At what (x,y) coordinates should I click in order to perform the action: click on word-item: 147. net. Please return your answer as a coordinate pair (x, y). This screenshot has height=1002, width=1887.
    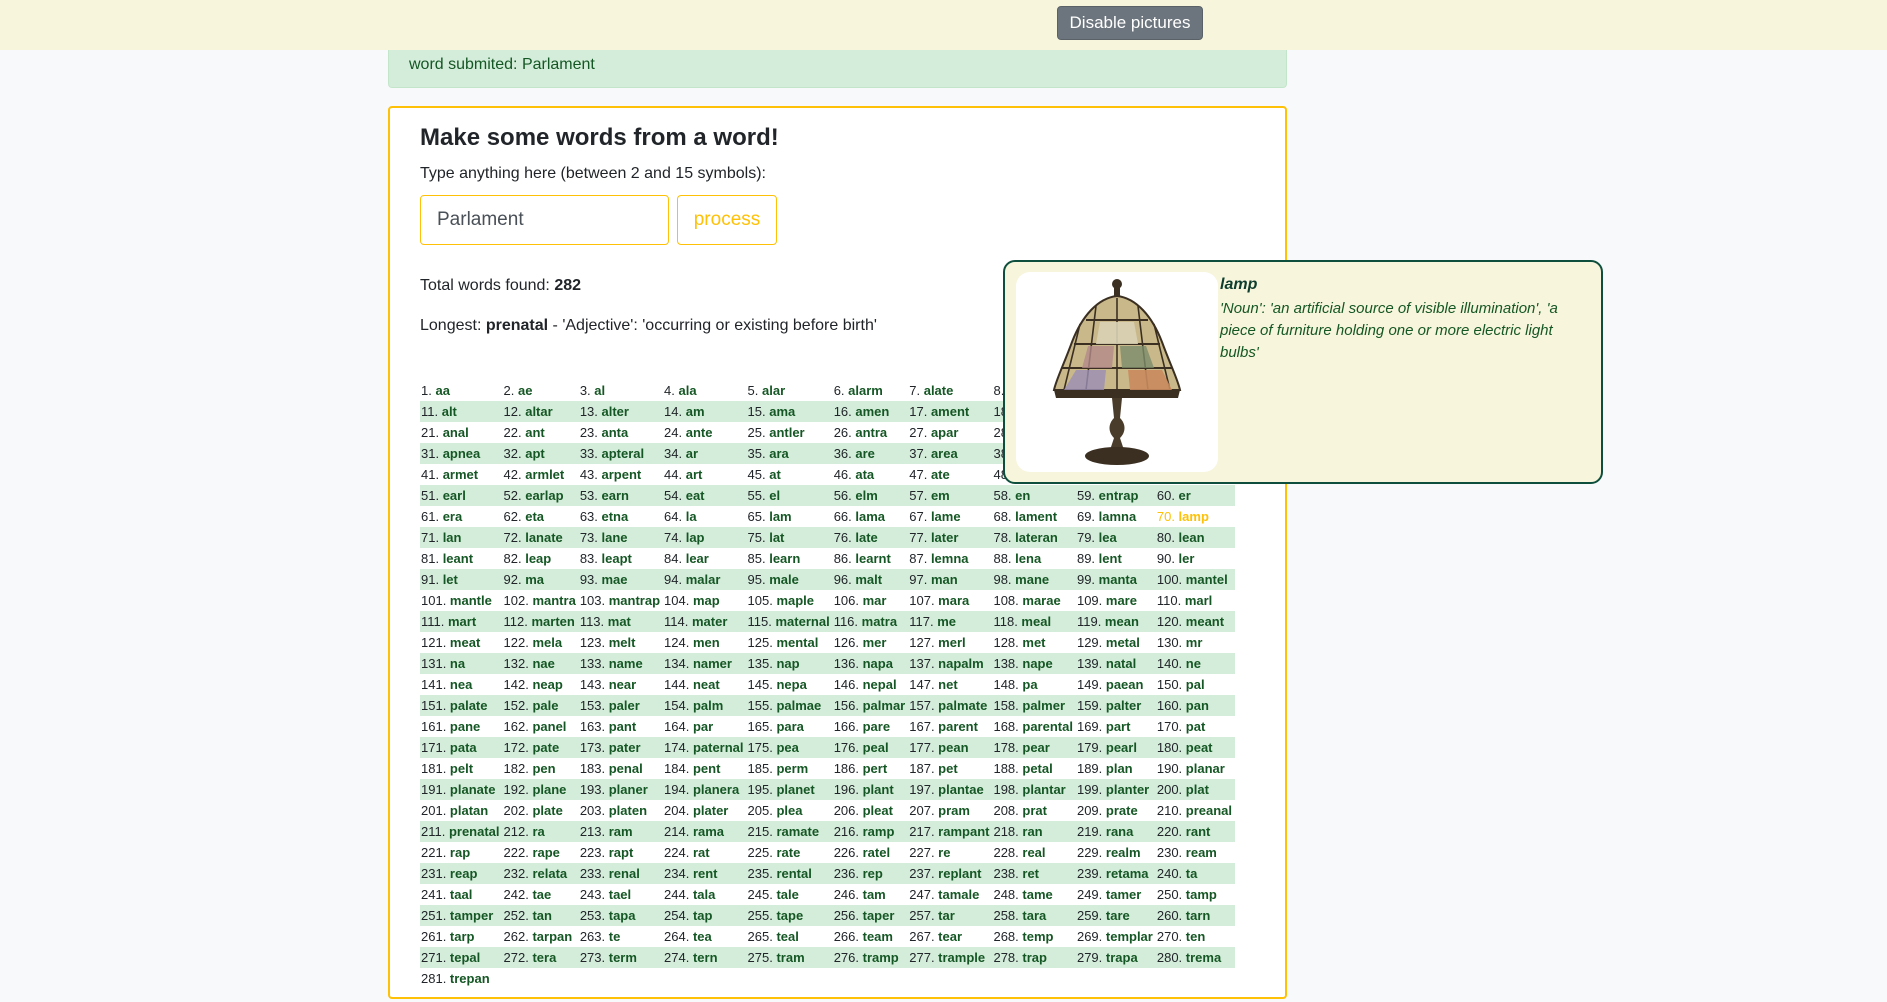
    Looking at the image, I should click on (950, 684).